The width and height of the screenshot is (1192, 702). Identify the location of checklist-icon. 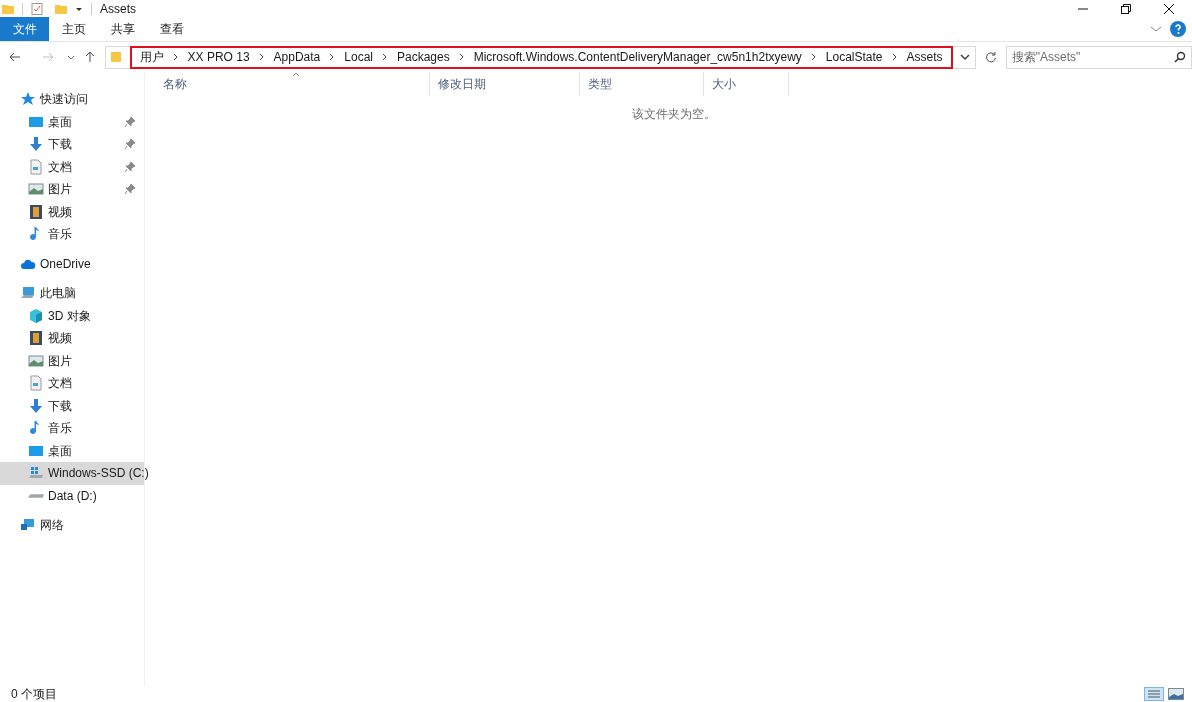
(37, 8).